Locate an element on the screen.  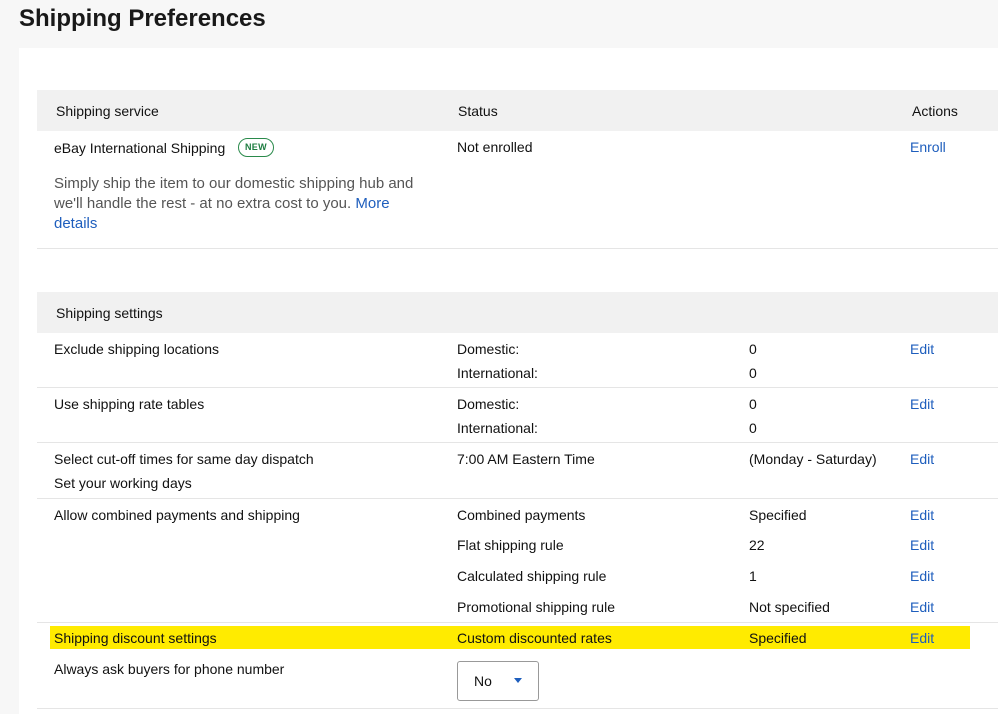
item-value: 22 is located at coordinates (757, 545).